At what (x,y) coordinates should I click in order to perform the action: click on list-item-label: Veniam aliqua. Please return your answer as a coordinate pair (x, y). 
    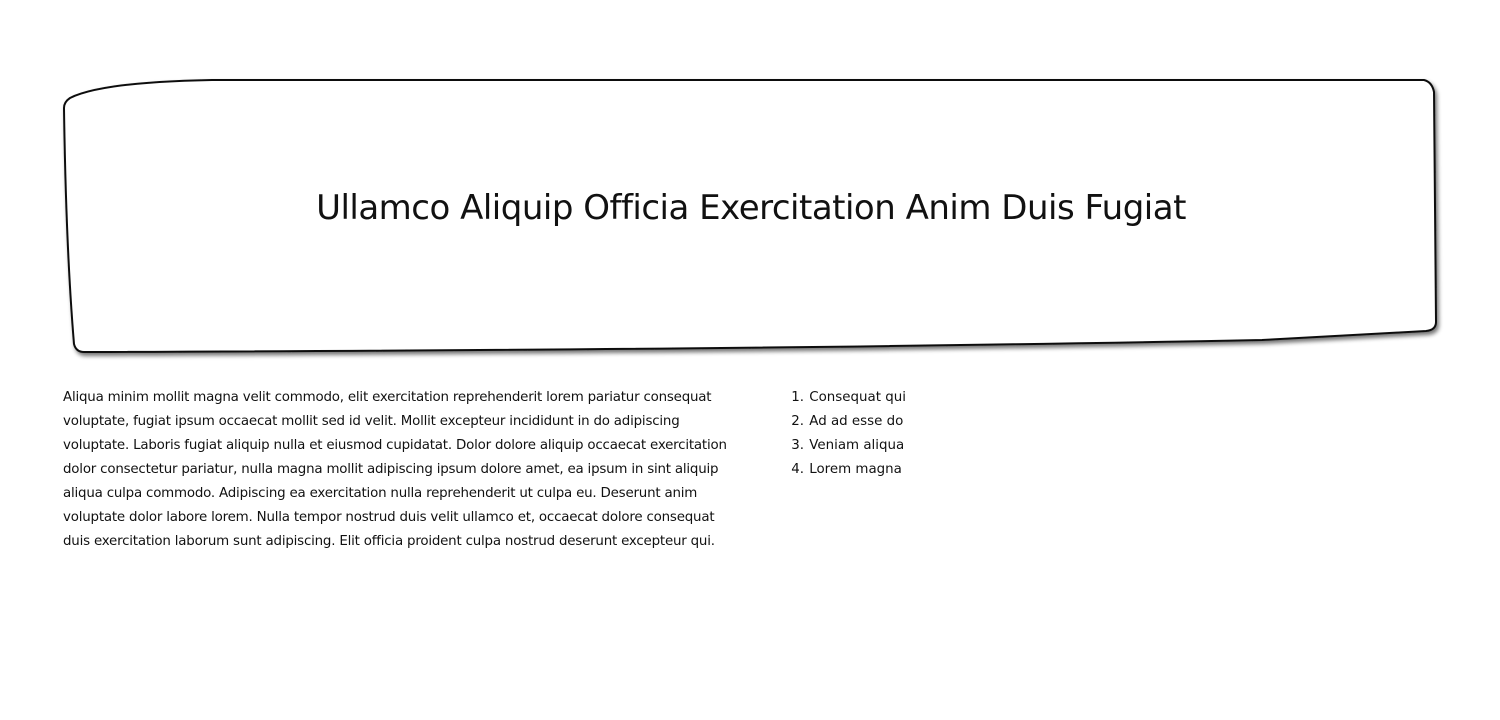
    Looking at the image, I should click on (857, 445).